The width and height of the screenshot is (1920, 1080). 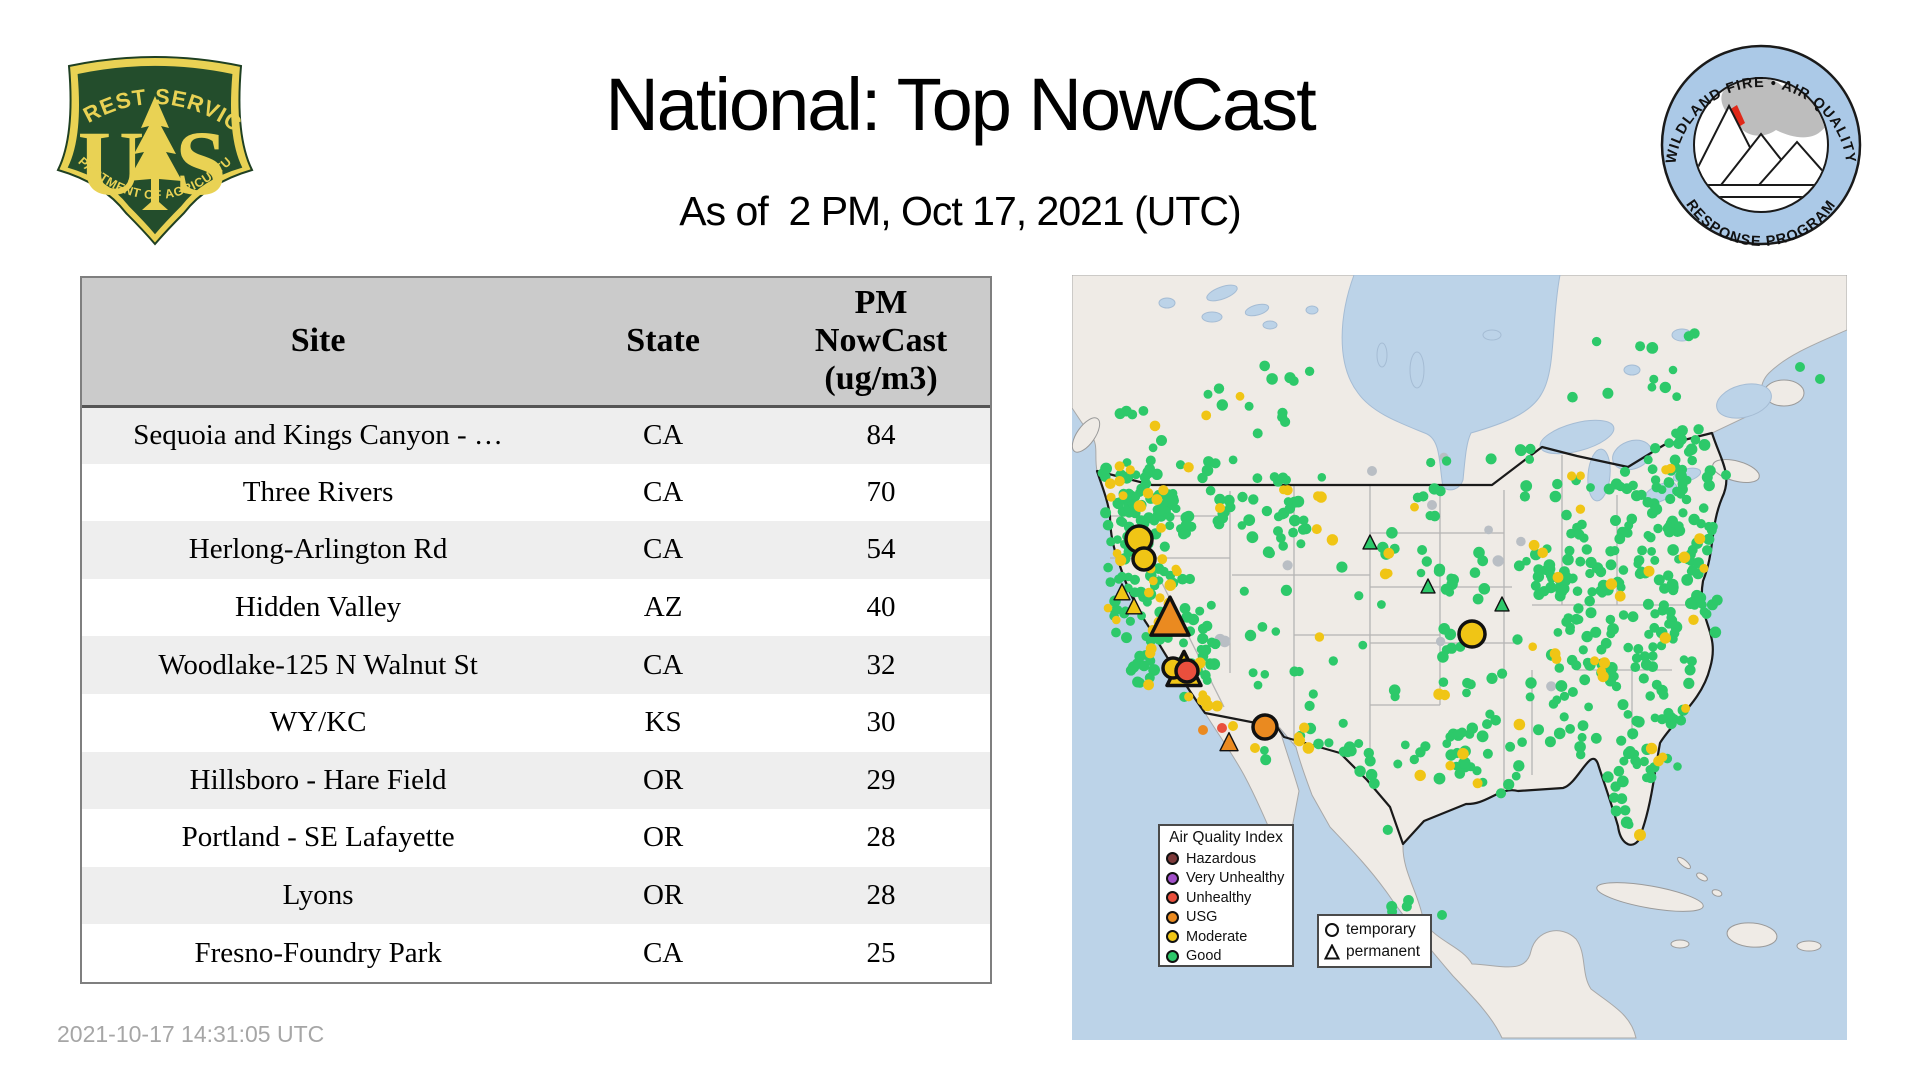 What do you see at coordinates (881, 549) in the screenshot?
I see `value-cell: 54` at bounding box center [881, 549].